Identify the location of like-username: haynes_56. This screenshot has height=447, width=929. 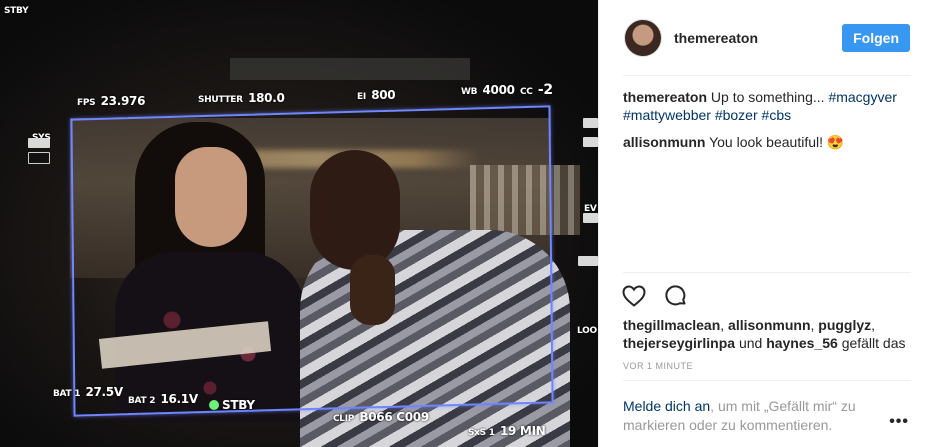
(802, 343).